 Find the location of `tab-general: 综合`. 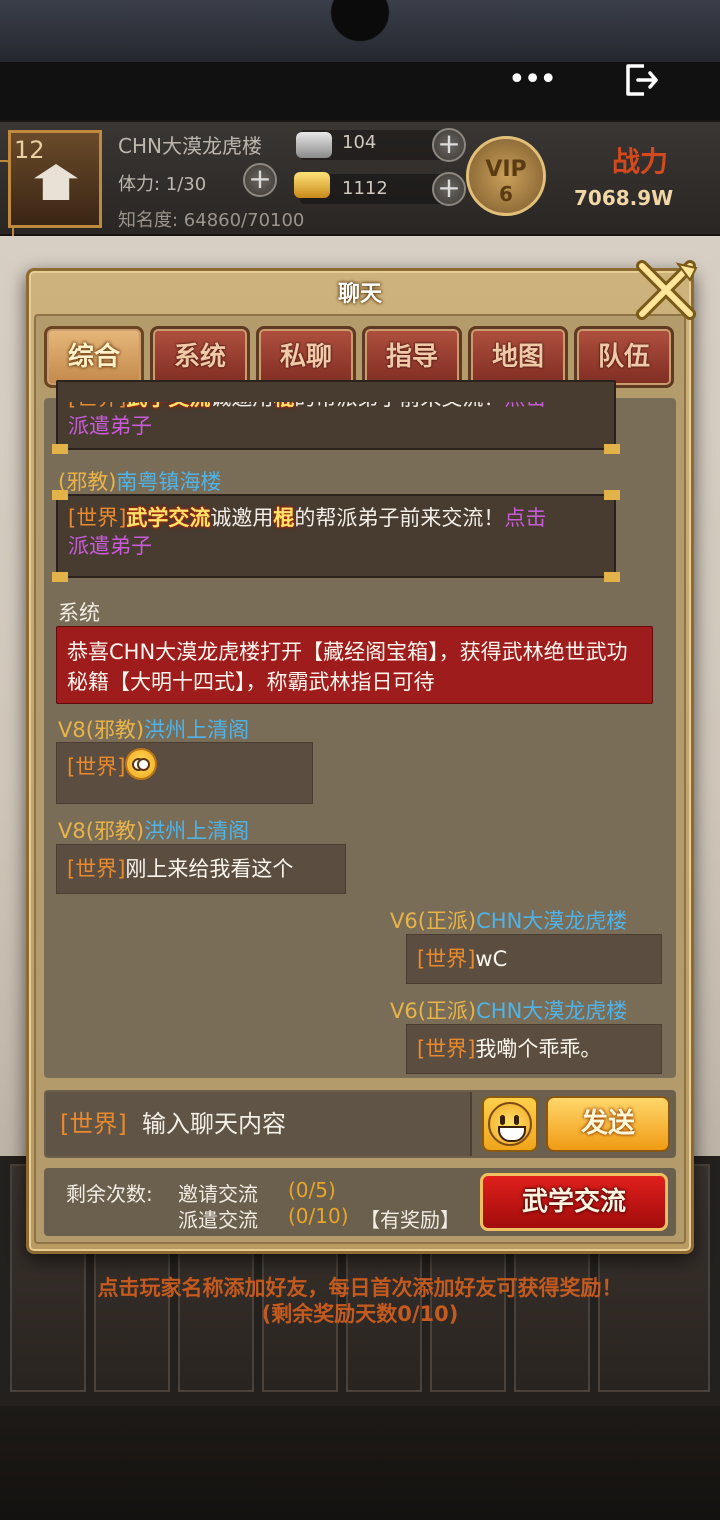

tab-general: 综合 is located at coordinates (94, 357).